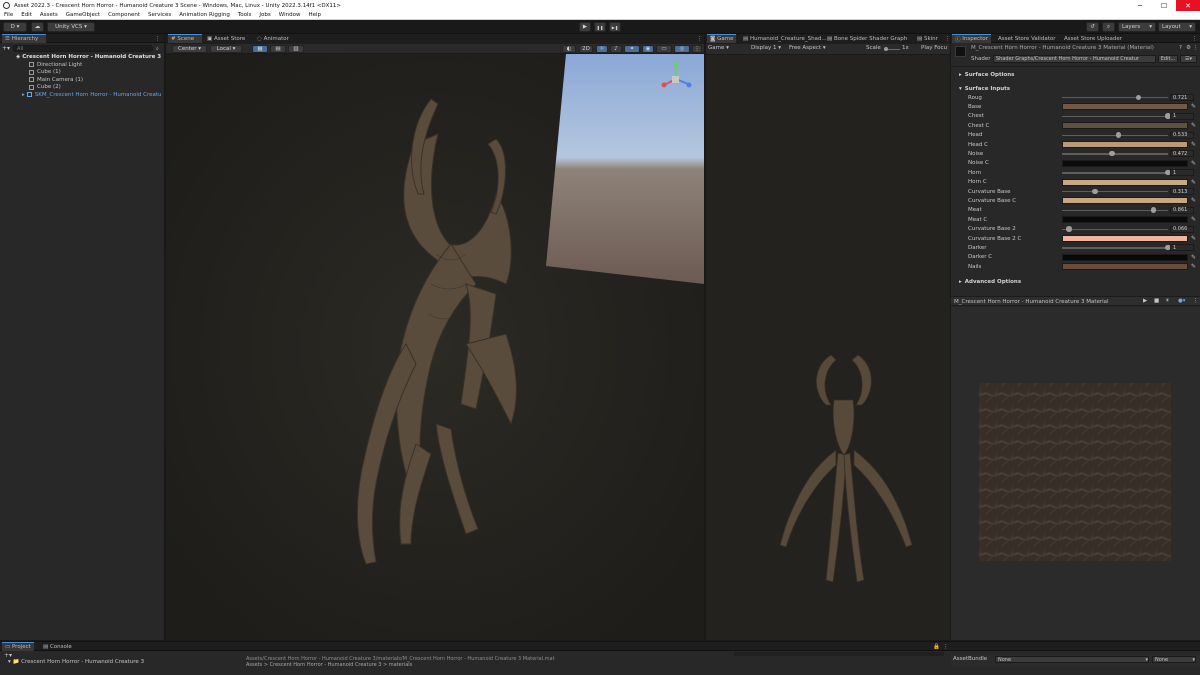 This screenshot has width=1200, height=675. I want to click on tab-scene: # Scene, so click(185, 38).